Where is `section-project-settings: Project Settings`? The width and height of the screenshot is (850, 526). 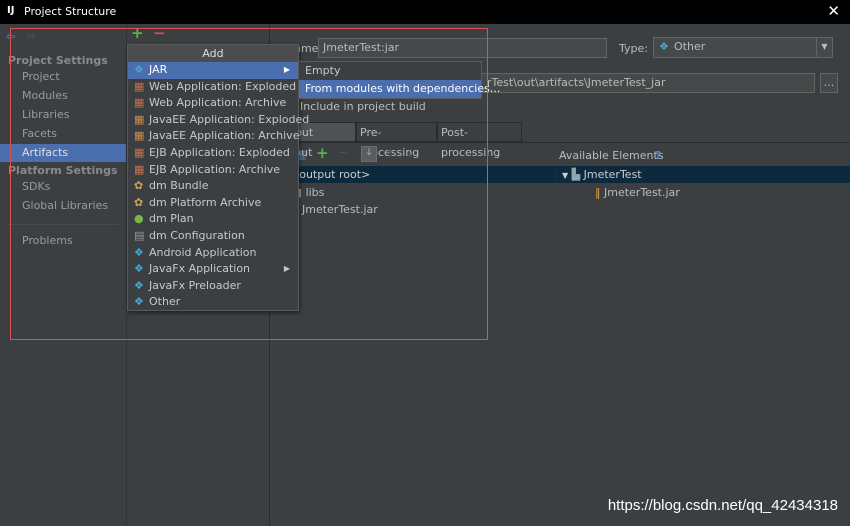
section-project-settings: Project Settings is located at coordinates (58, 60).